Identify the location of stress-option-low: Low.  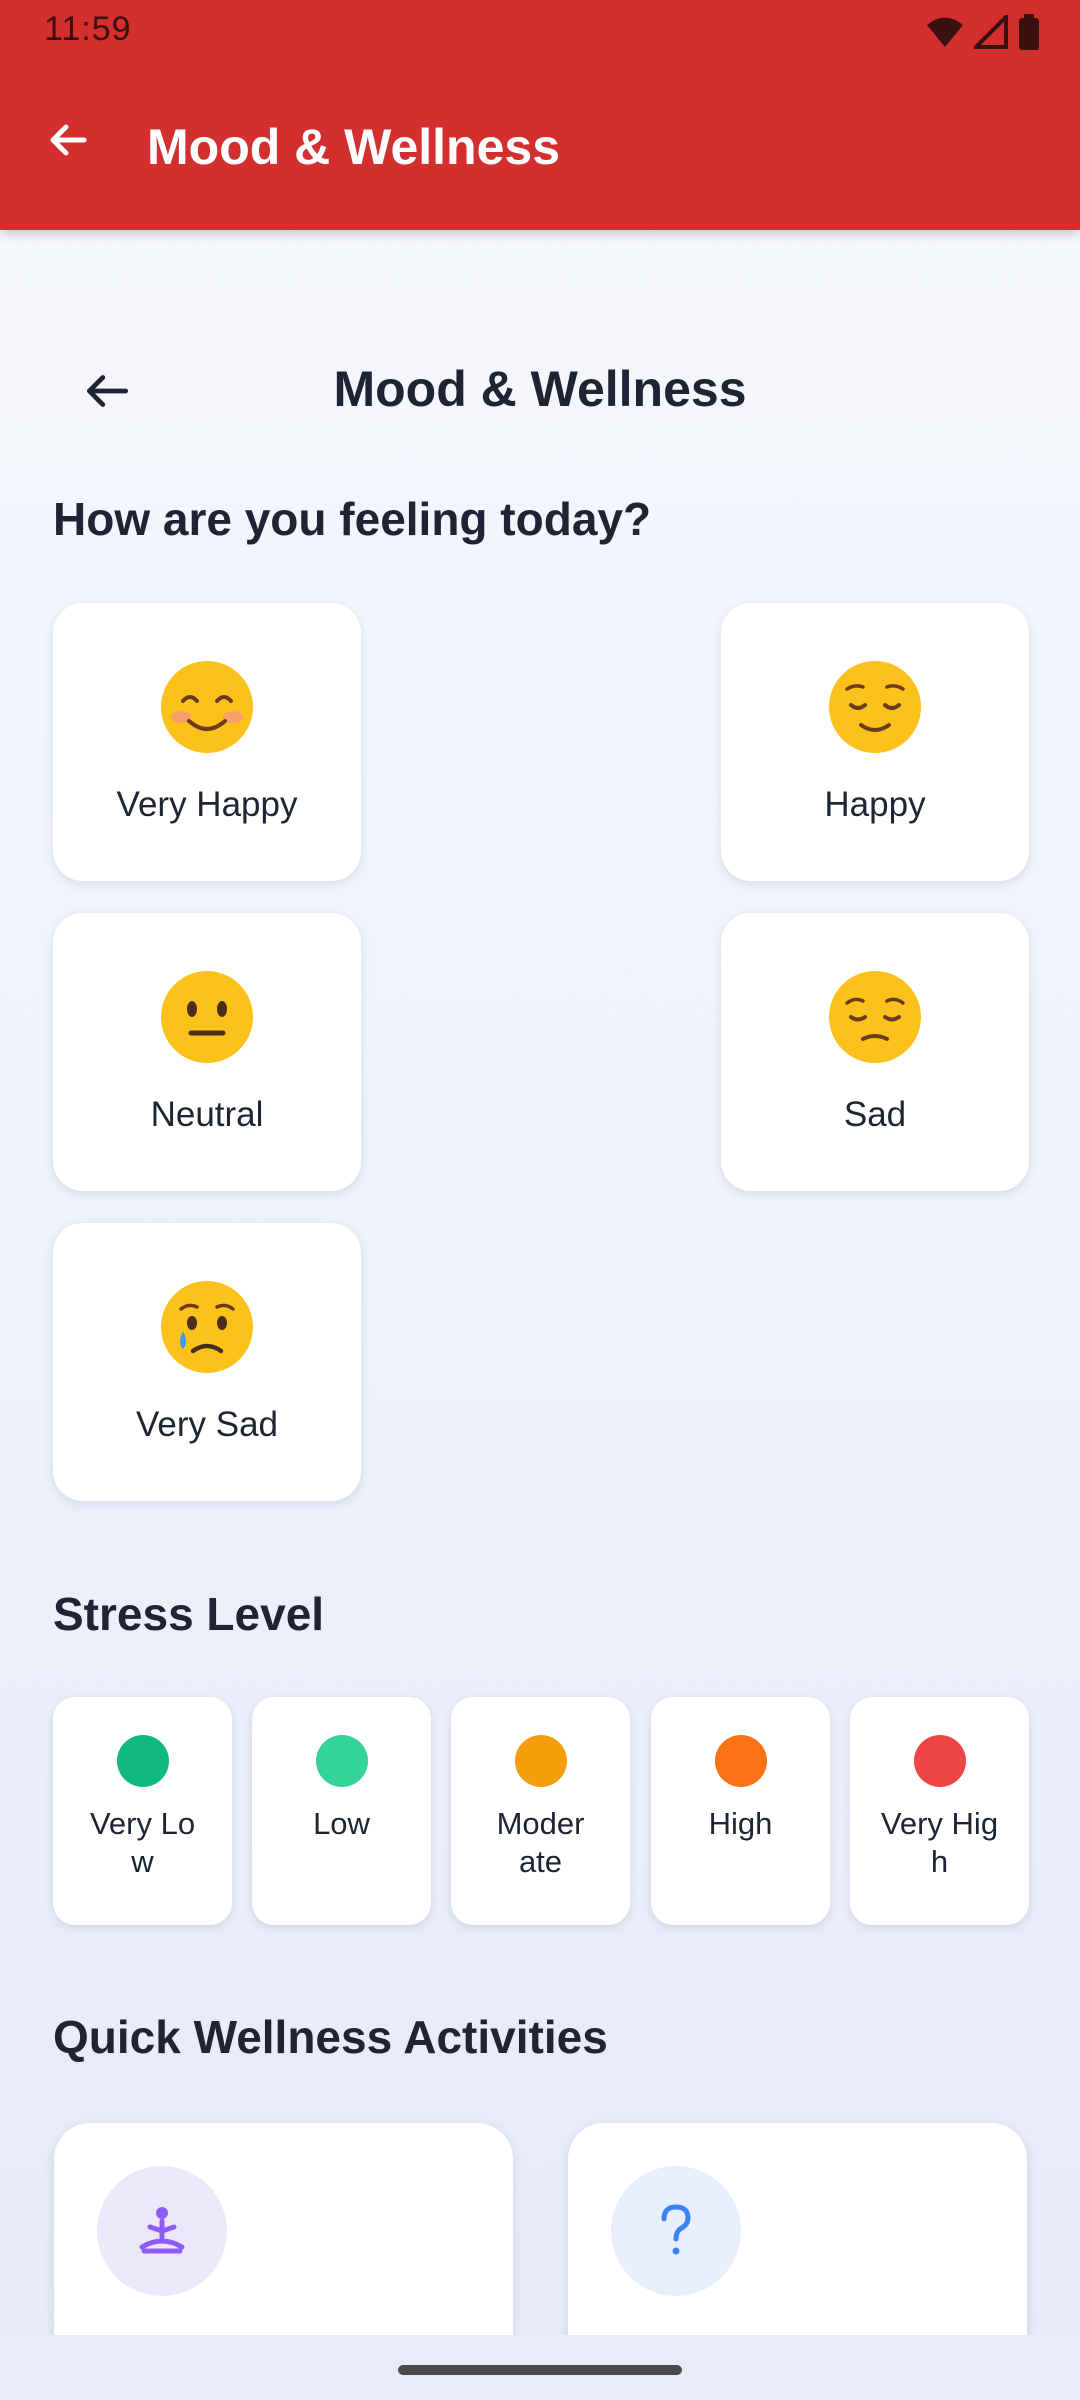
(341, 1811).